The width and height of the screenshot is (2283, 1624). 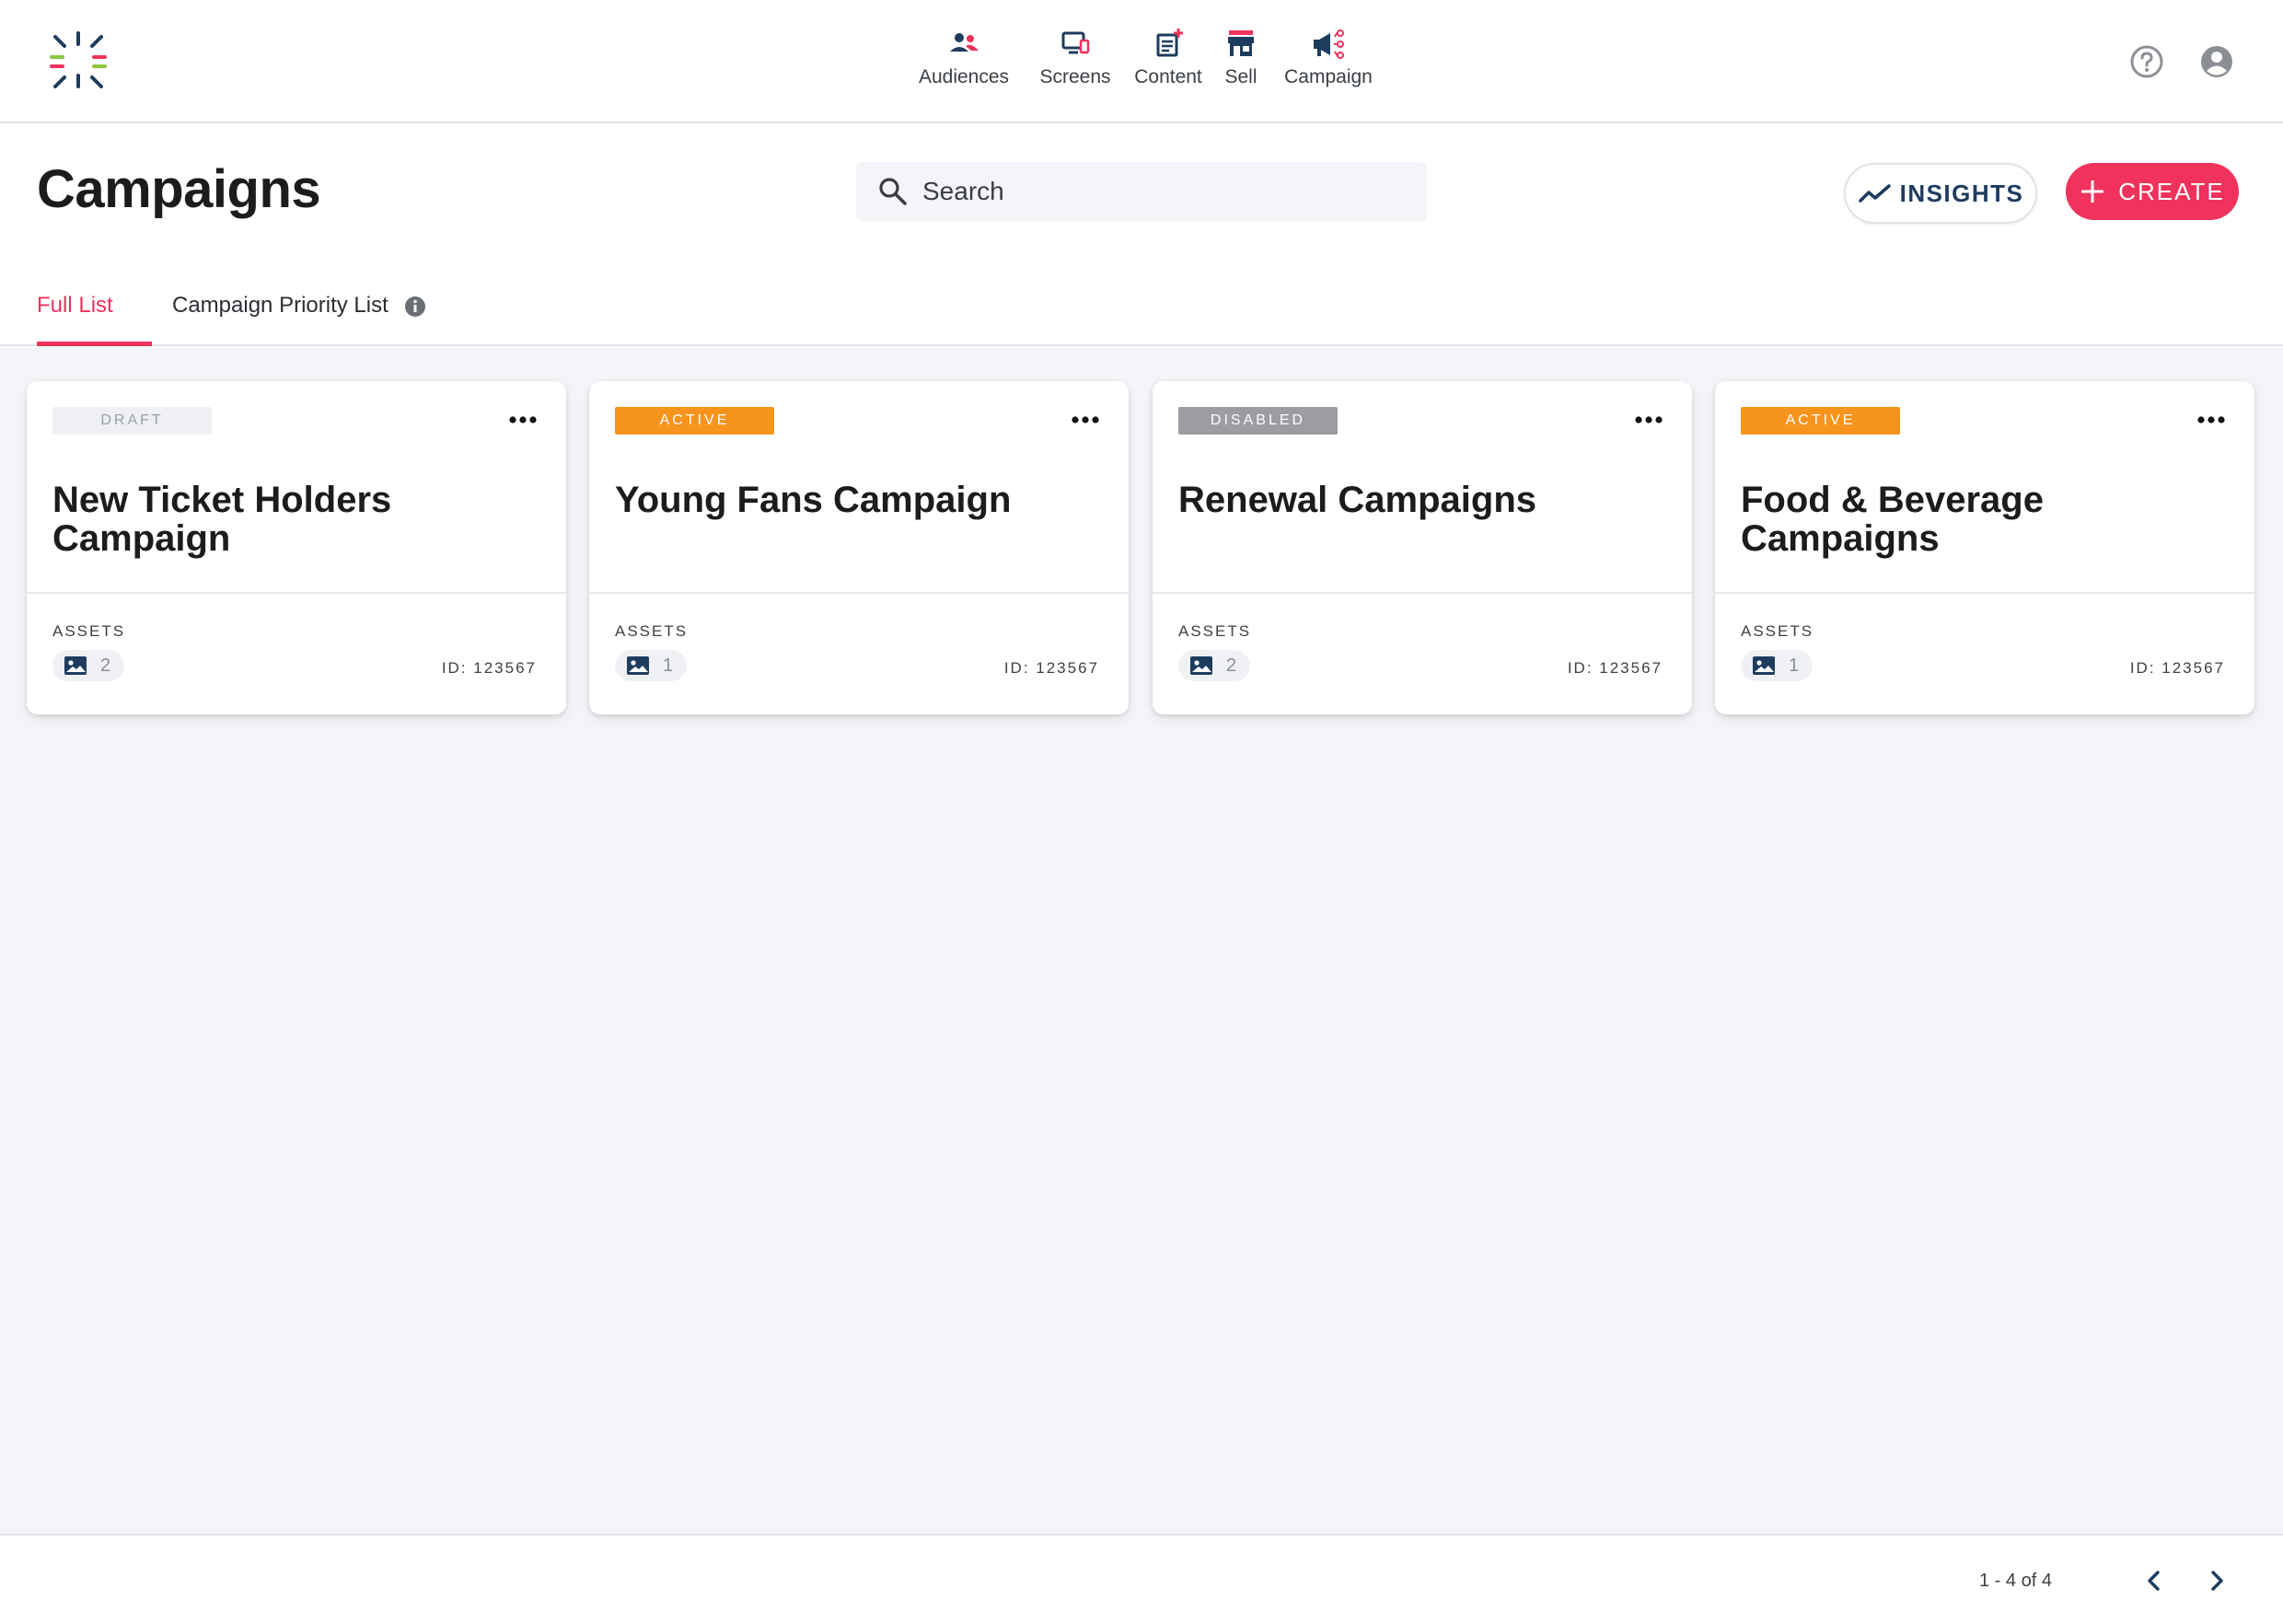 I want to click on tab-campaign-priority-list: Campaign Priority List, so click(x=299, y=319).